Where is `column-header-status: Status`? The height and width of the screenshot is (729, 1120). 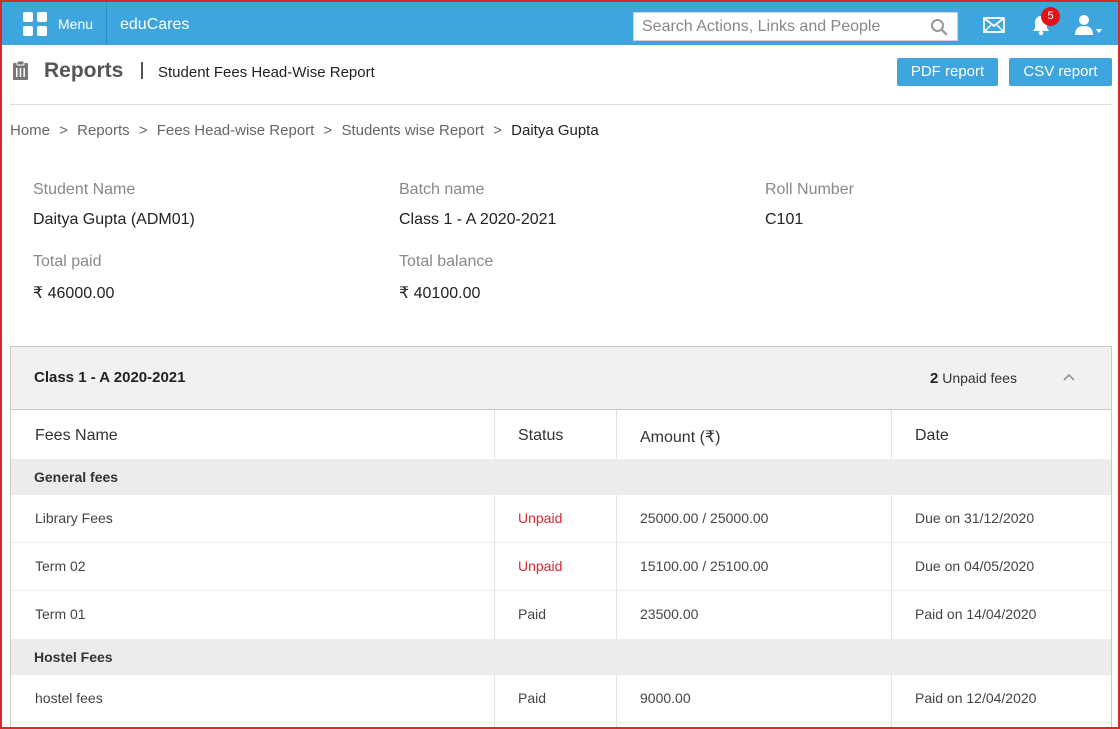
column-header-status: Status is located at coordinates (541, 435).